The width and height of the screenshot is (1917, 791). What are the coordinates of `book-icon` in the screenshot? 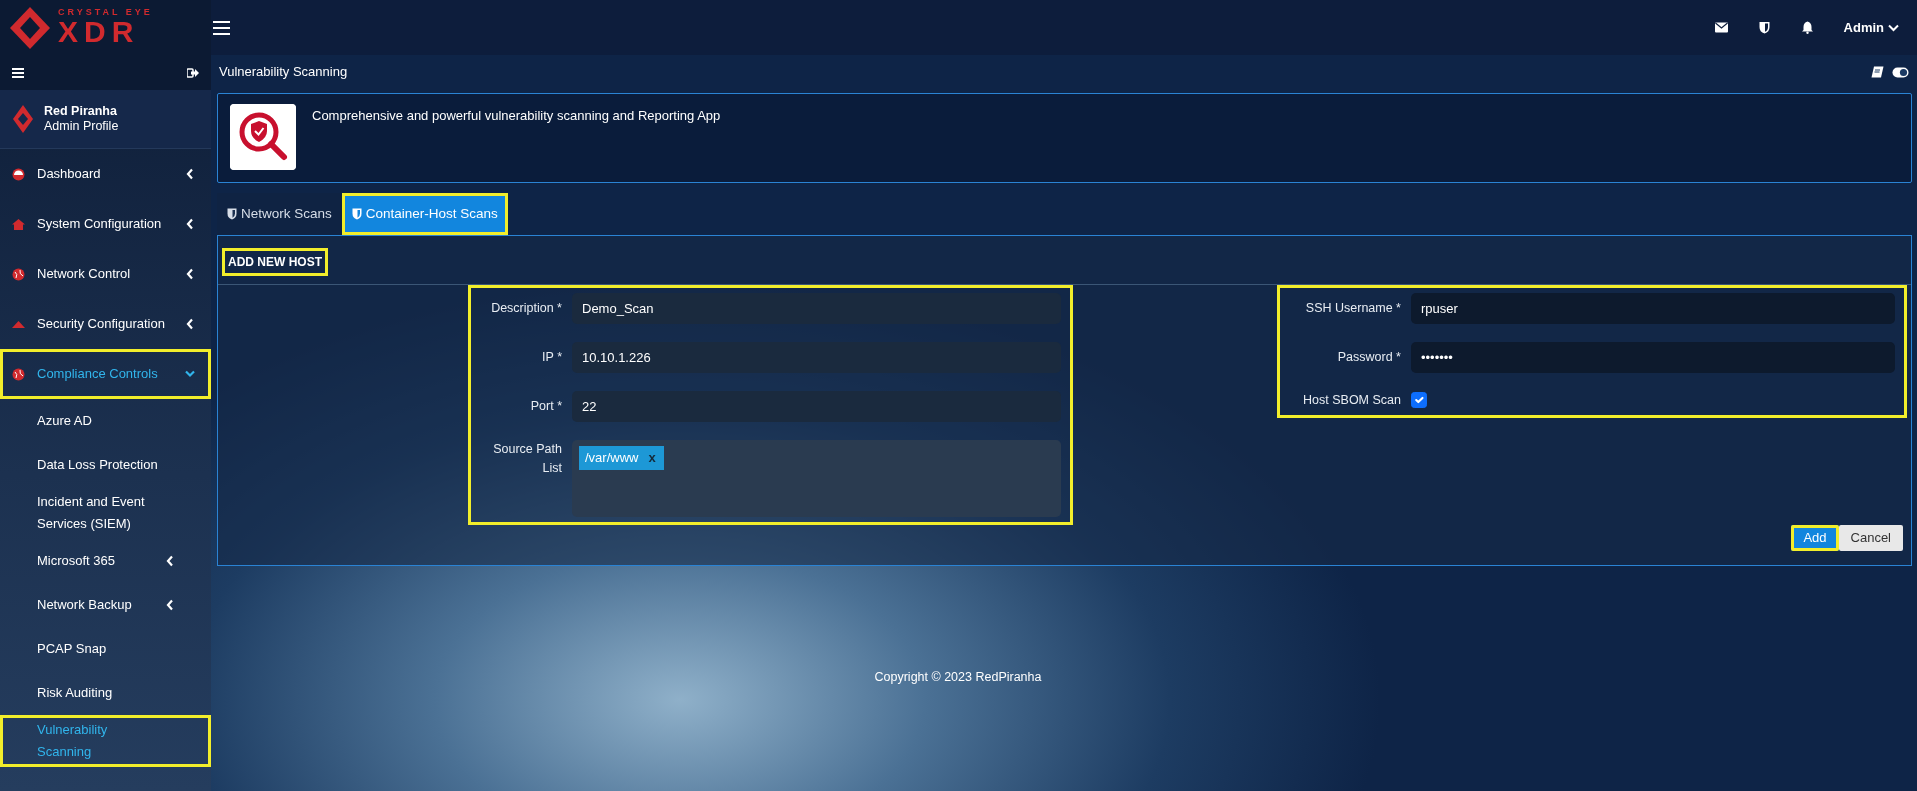 It's located at (1877, 72).